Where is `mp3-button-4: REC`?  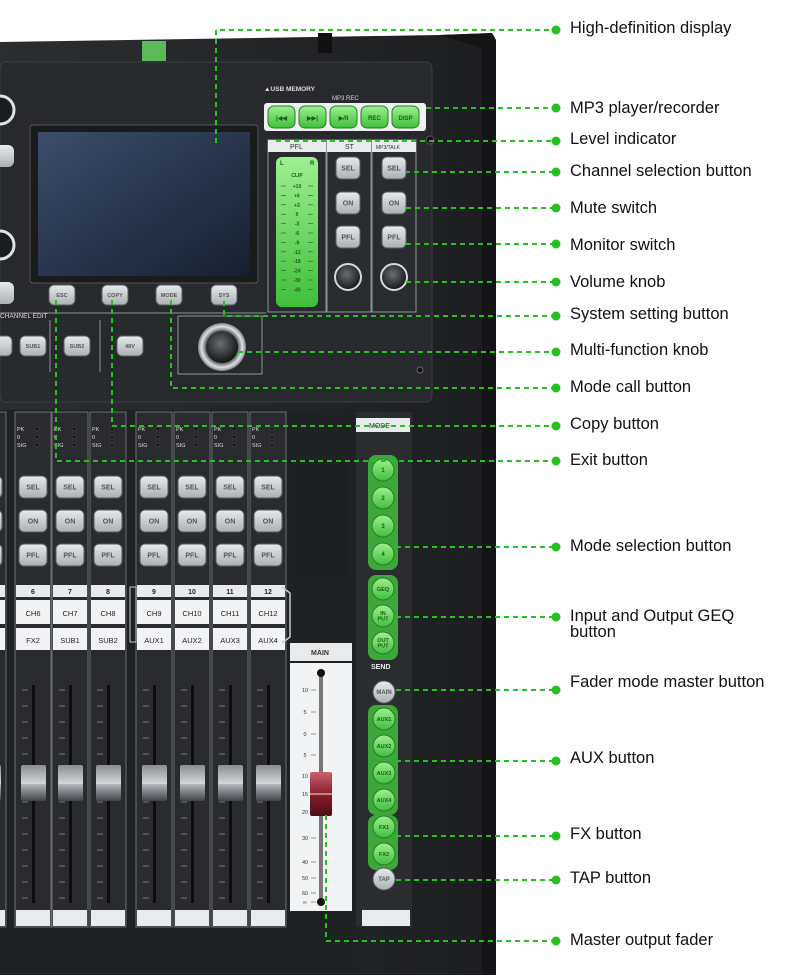 mp3-button-4: REC is located at coordinates (374, 117).